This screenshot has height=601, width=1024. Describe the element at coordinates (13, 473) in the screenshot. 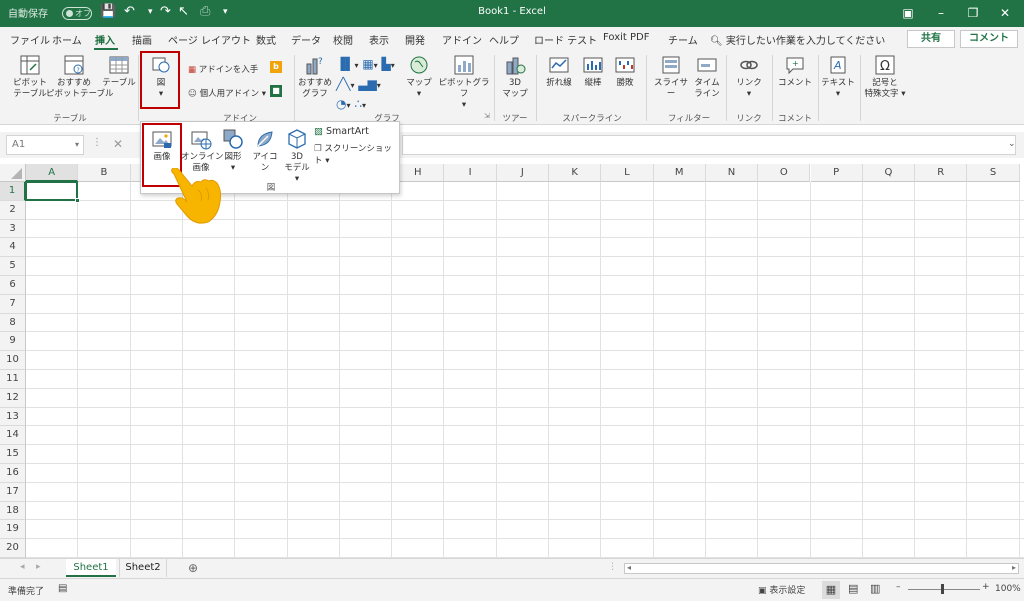

I see `row-header: 16` at that location.